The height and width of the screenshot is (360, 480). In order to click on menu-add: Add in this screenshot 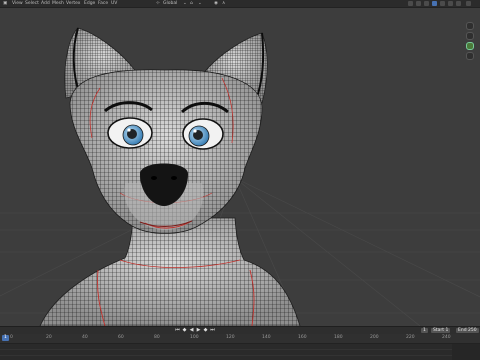, I will do `click(45, 3)`.